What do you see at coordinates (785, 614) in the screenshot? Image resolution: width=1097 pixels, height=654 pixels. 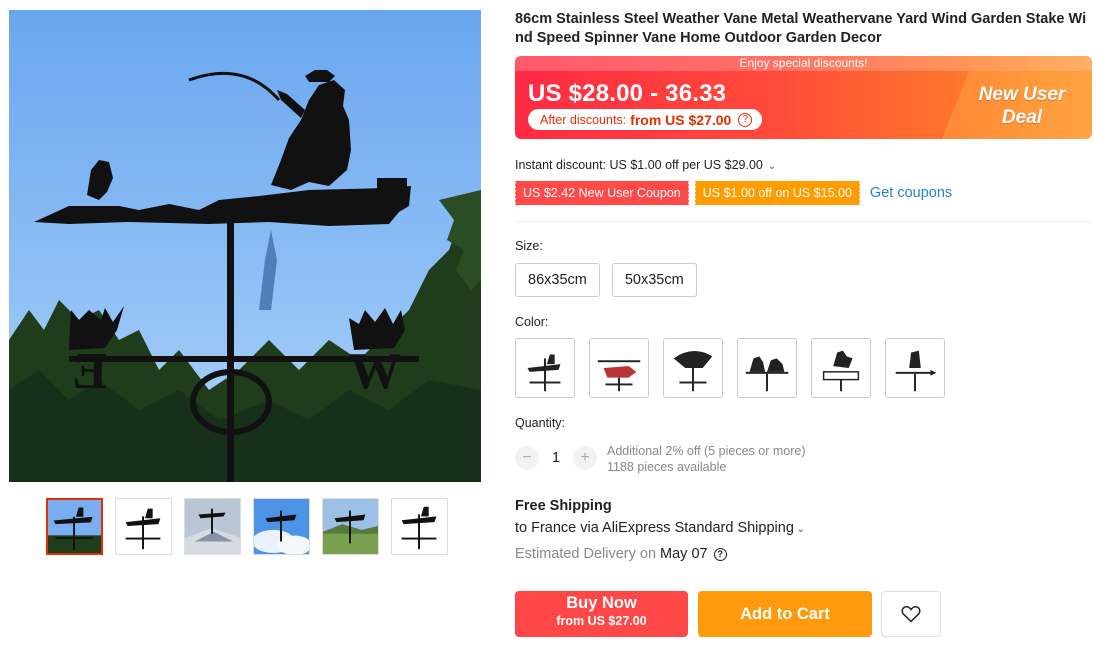 I see `add-to-cart-button: Add to Cart` at bounding box center [785, 614].